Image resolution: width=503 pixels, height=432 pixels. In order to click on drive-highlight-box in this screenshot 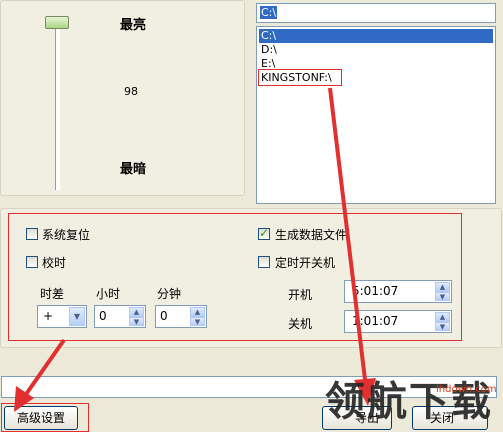, I will do `click(300, 77)`.